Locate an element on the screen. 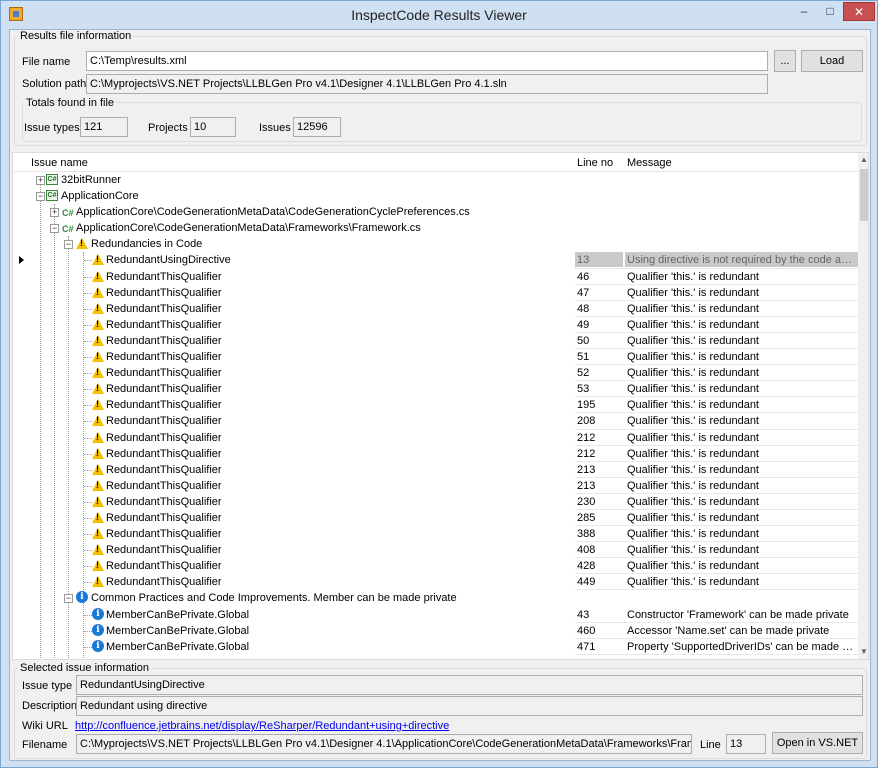 This screenshot has width=878, height=768. minimize-button: – is located at coordinates (804, 11).